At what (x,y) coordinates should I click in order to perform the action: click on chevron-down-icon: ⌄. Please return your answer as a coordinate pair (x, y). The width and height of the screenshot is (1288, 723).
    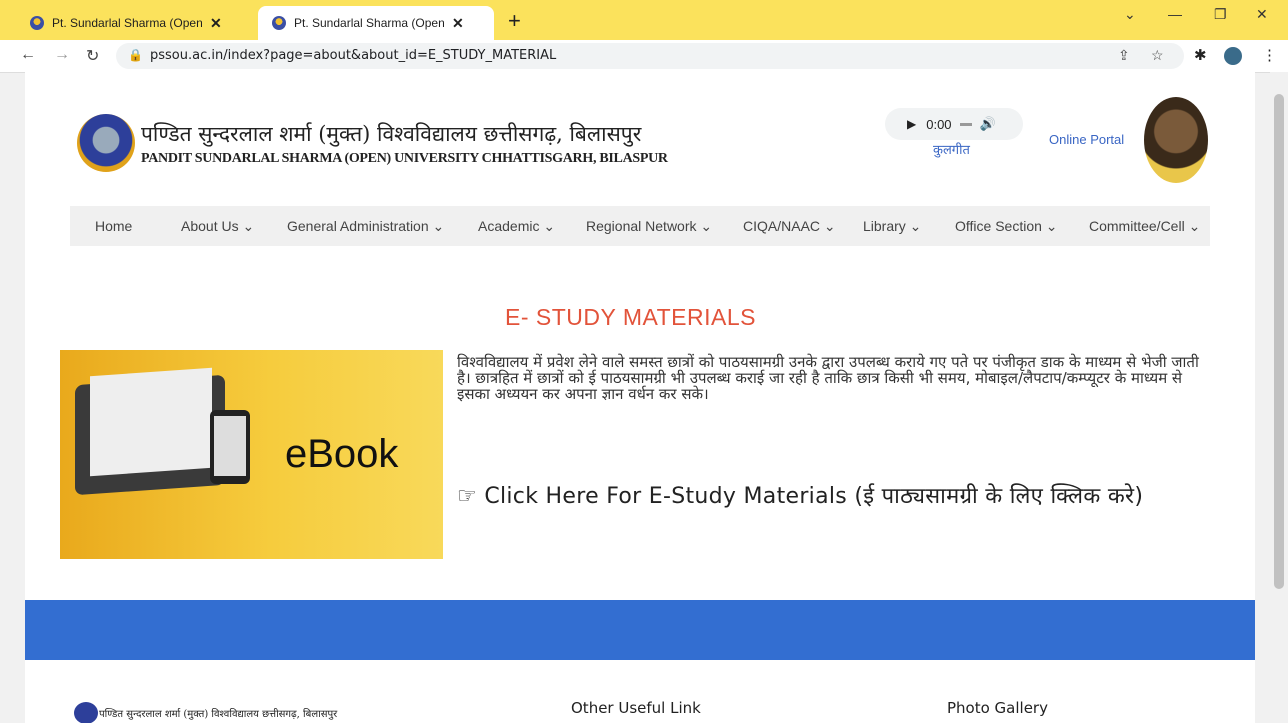
    Looking at the image, I should click on (1130, 14).